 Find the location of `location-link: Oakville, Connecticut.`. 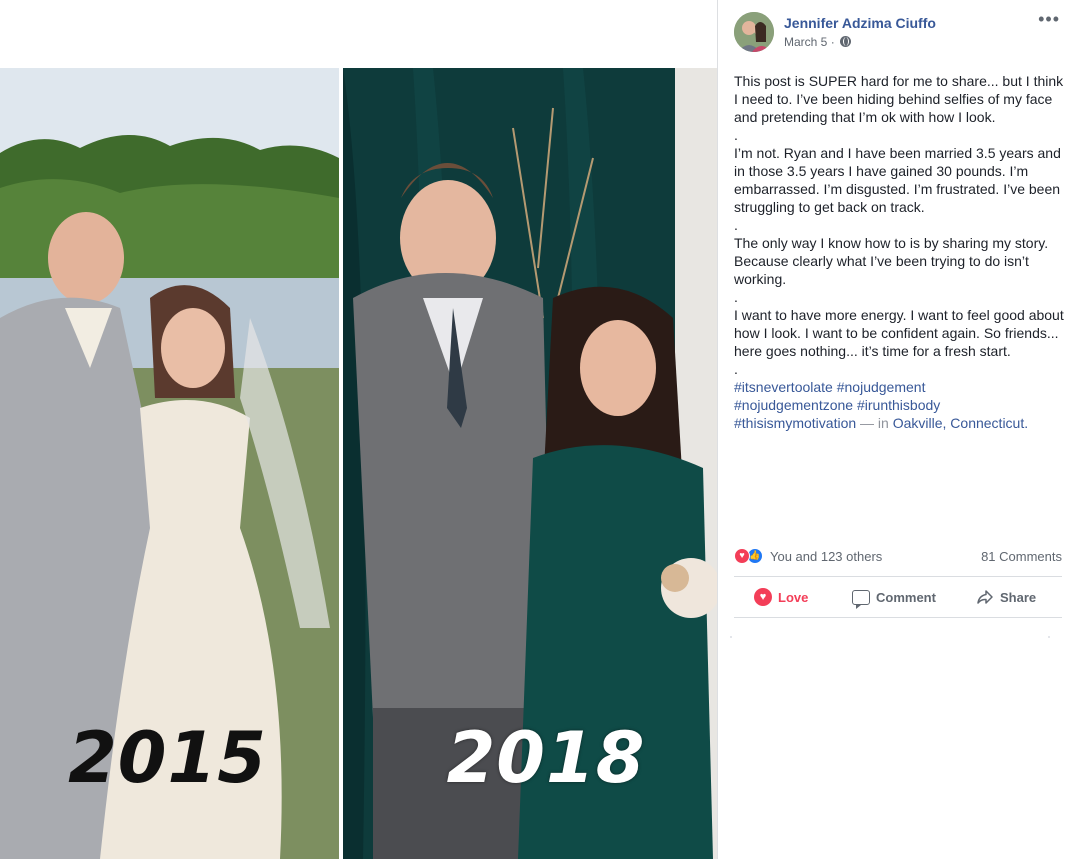

location-link: Oakville, Connecticut. is located at coordinates (960, 423).